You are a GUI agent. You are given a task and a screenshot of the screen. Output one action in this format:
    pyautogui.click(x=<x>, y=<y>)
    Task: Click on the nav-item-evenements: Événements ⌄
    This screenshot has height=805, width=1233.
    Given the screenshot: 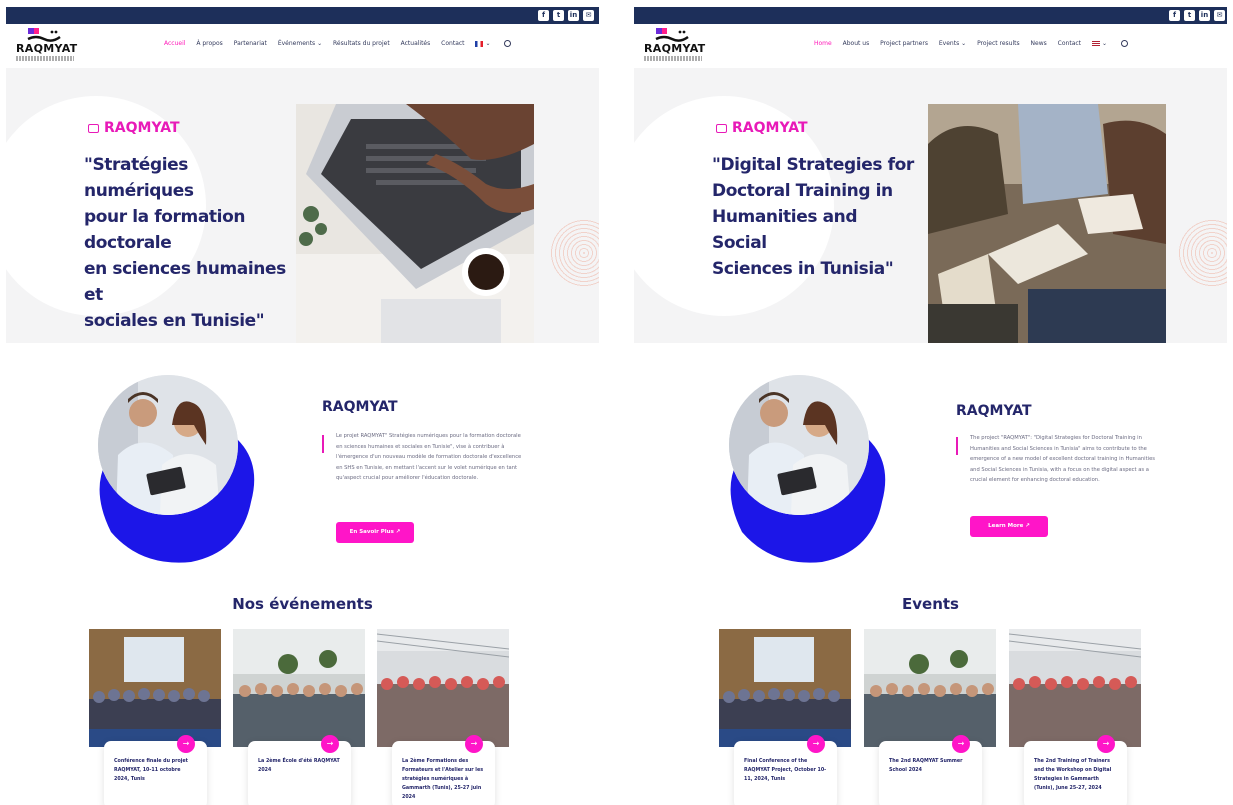 What is the action you would take?
    pyautogui.click(x=300, y=43)
    